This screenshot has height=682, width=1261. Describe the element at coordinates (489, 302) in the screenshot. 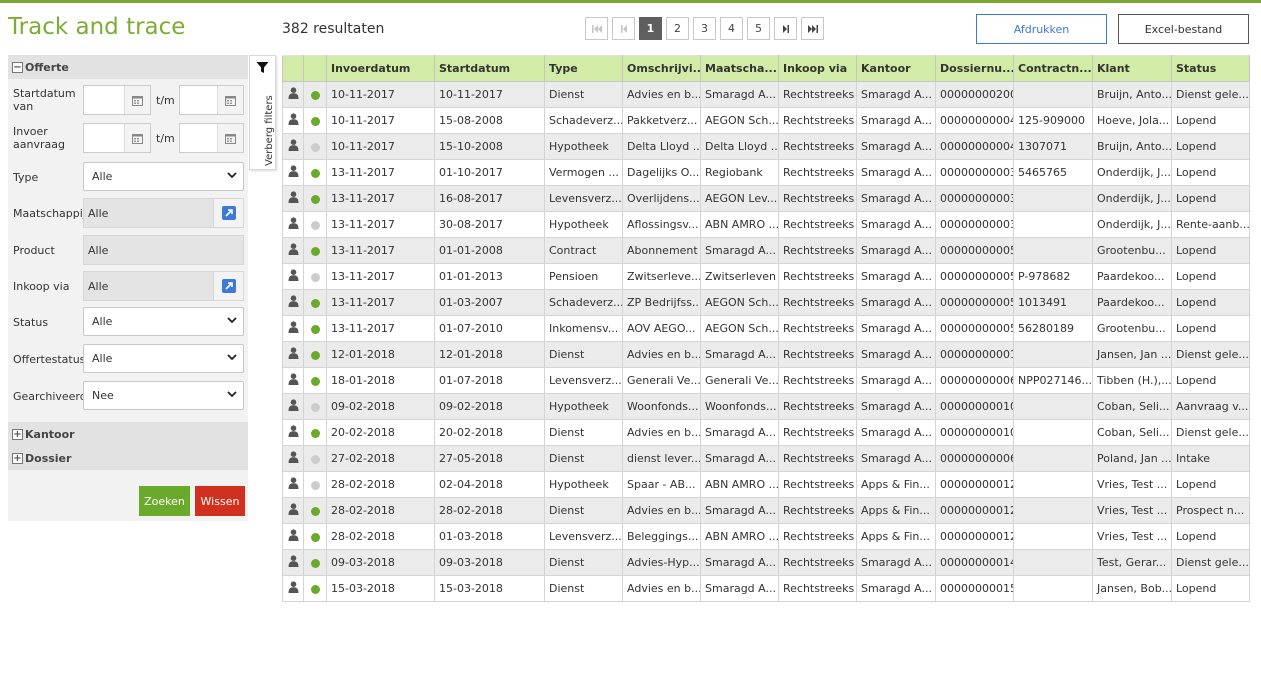

I see `table-cell: 01-03-2007` at that location.